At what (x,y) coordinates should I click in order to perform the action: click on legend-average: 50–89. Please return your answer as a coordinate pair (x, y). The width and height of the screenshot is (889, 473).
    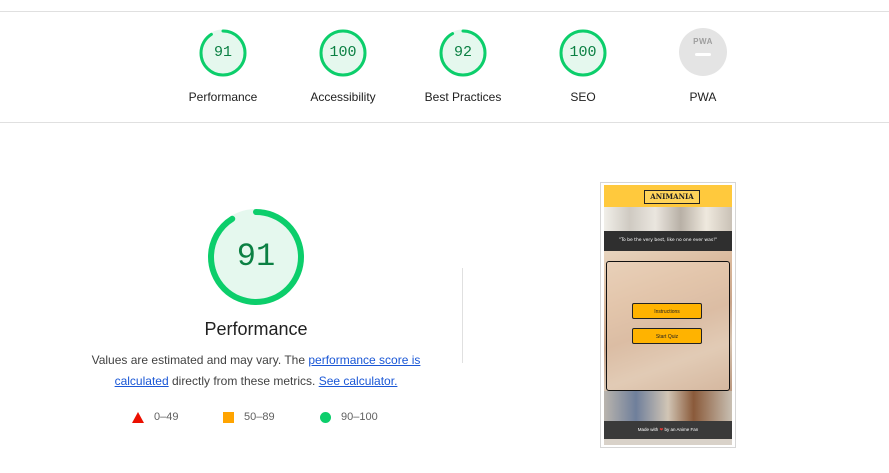
    Looking at the image, I should click on (249, 417).